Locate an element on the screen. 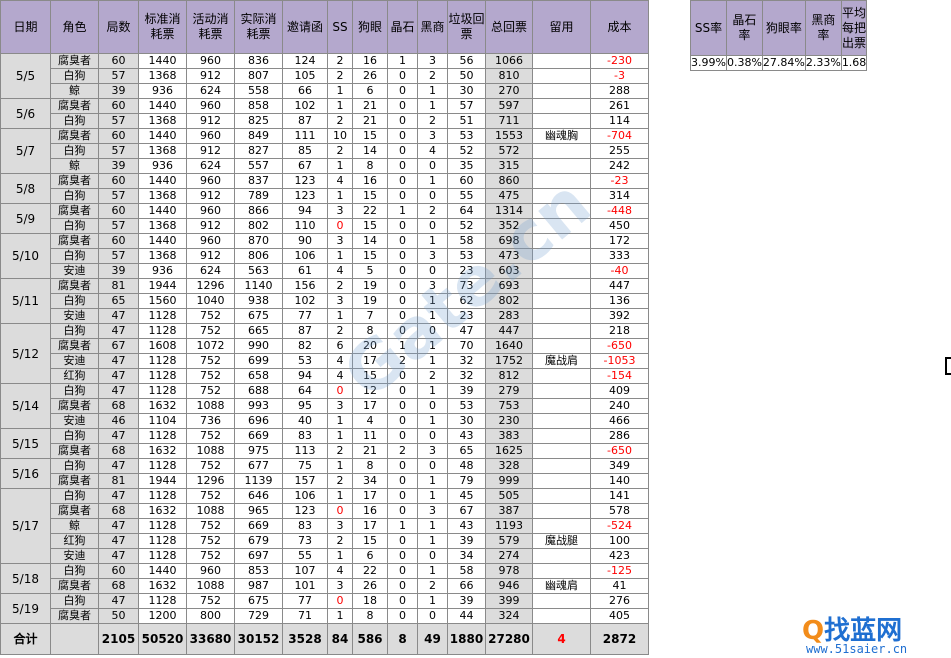 The height and width of the screenshot is (658, 951). value-cell: 697 is located at coordinates (258, 556).